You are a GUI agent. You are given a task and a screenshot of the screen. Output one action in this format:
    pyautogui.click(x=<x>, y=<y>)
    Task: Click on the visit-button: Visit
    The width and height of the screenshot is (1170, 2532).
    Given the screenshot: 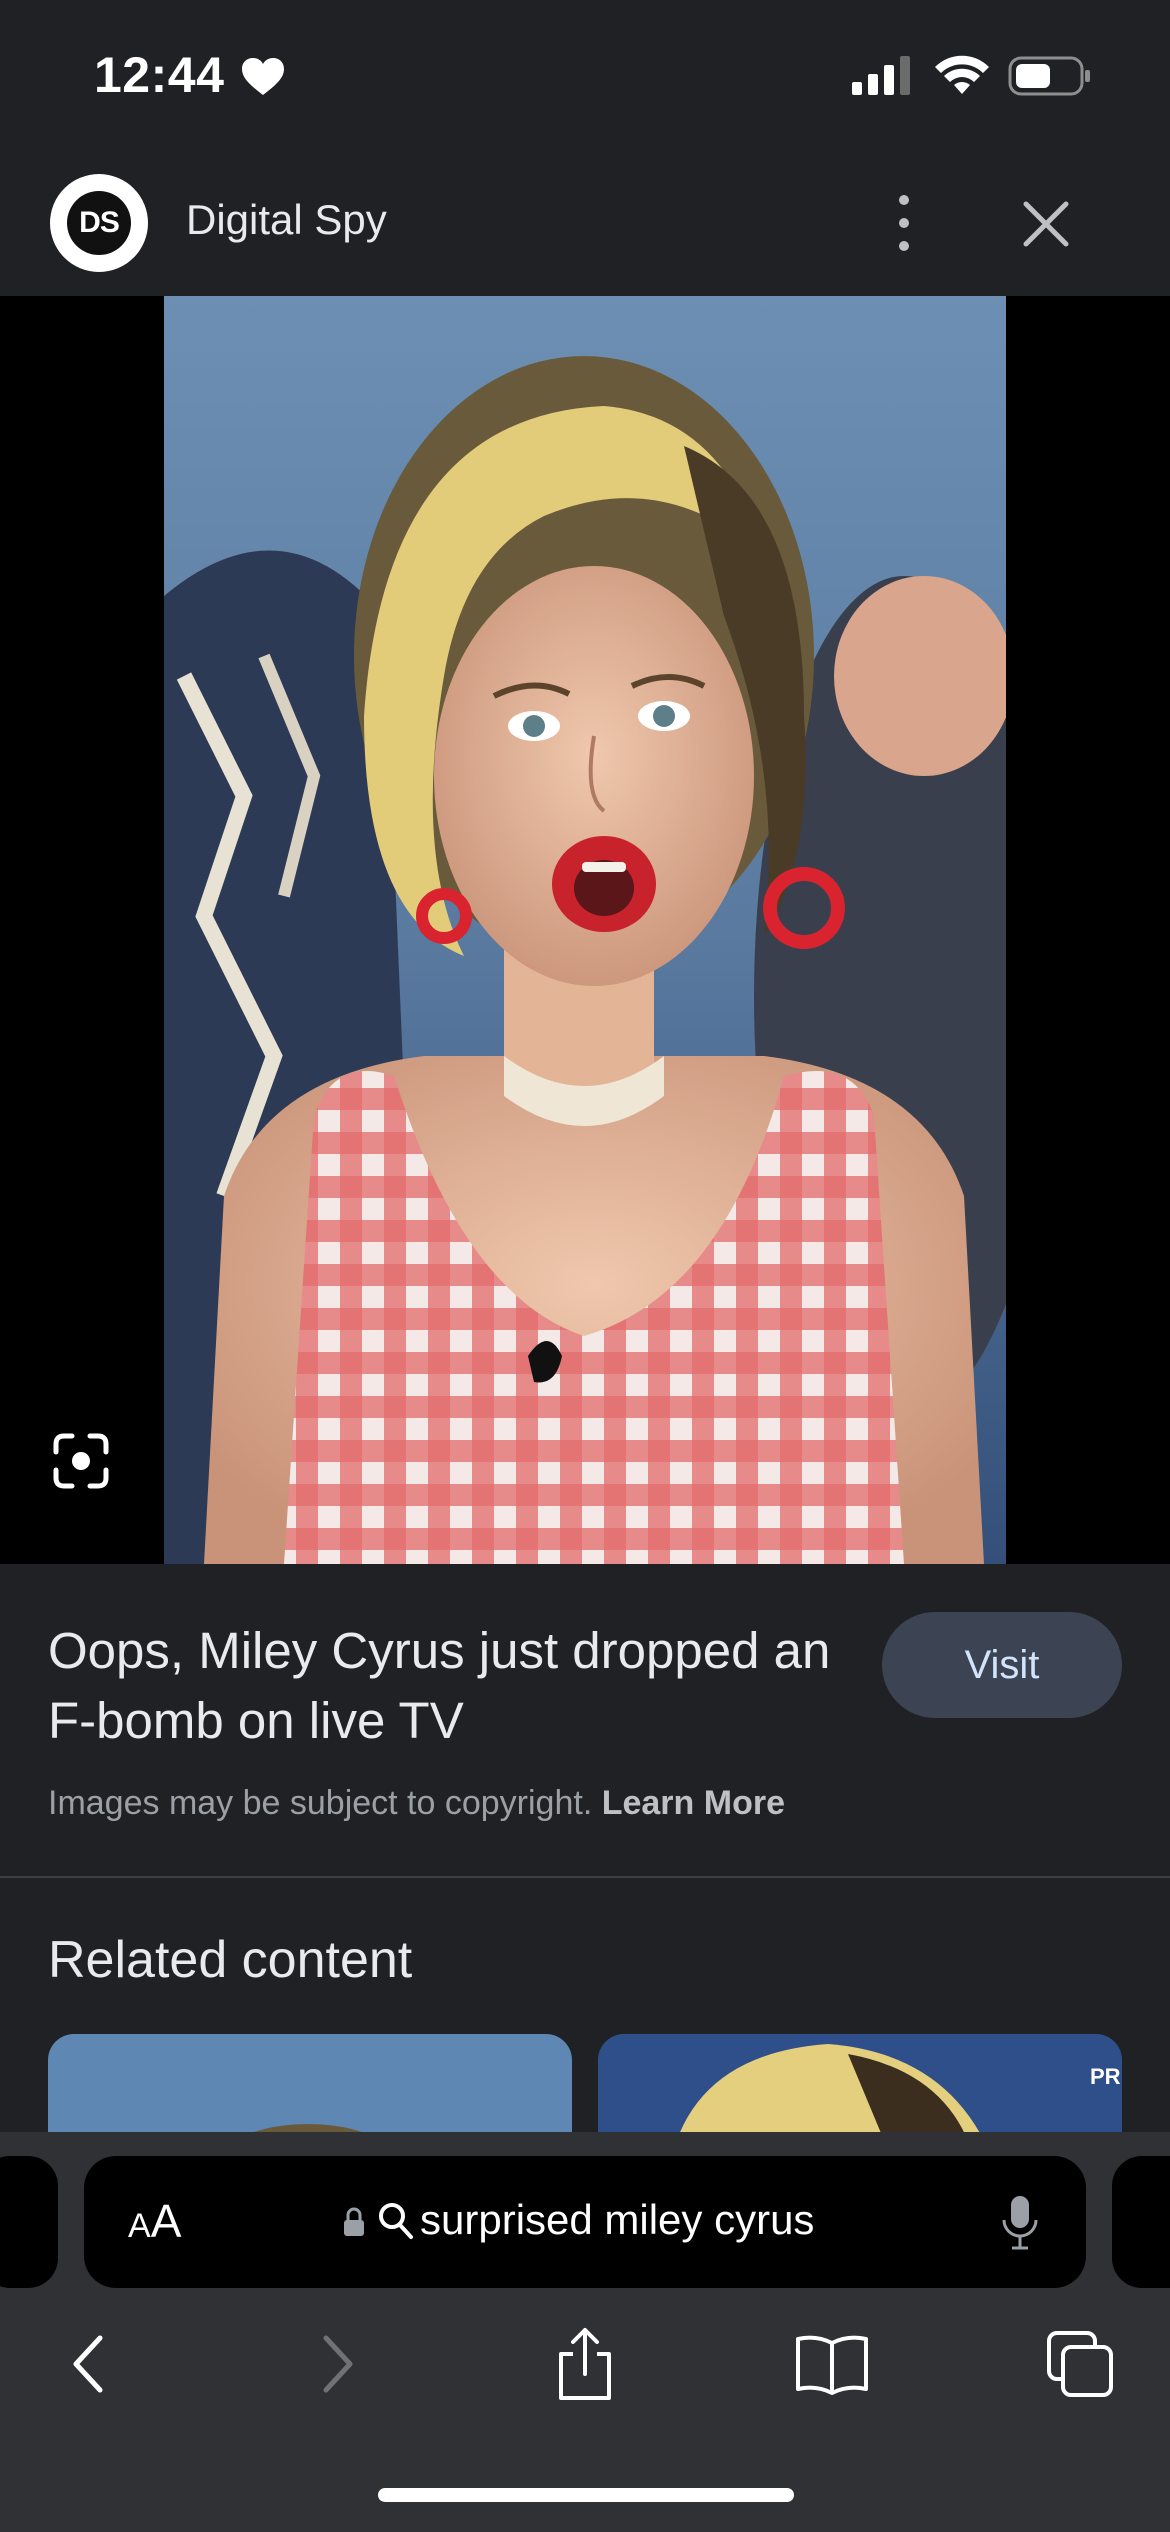 What is the action you would take?
    pyautogui.click(x=1002, y=1665)
    